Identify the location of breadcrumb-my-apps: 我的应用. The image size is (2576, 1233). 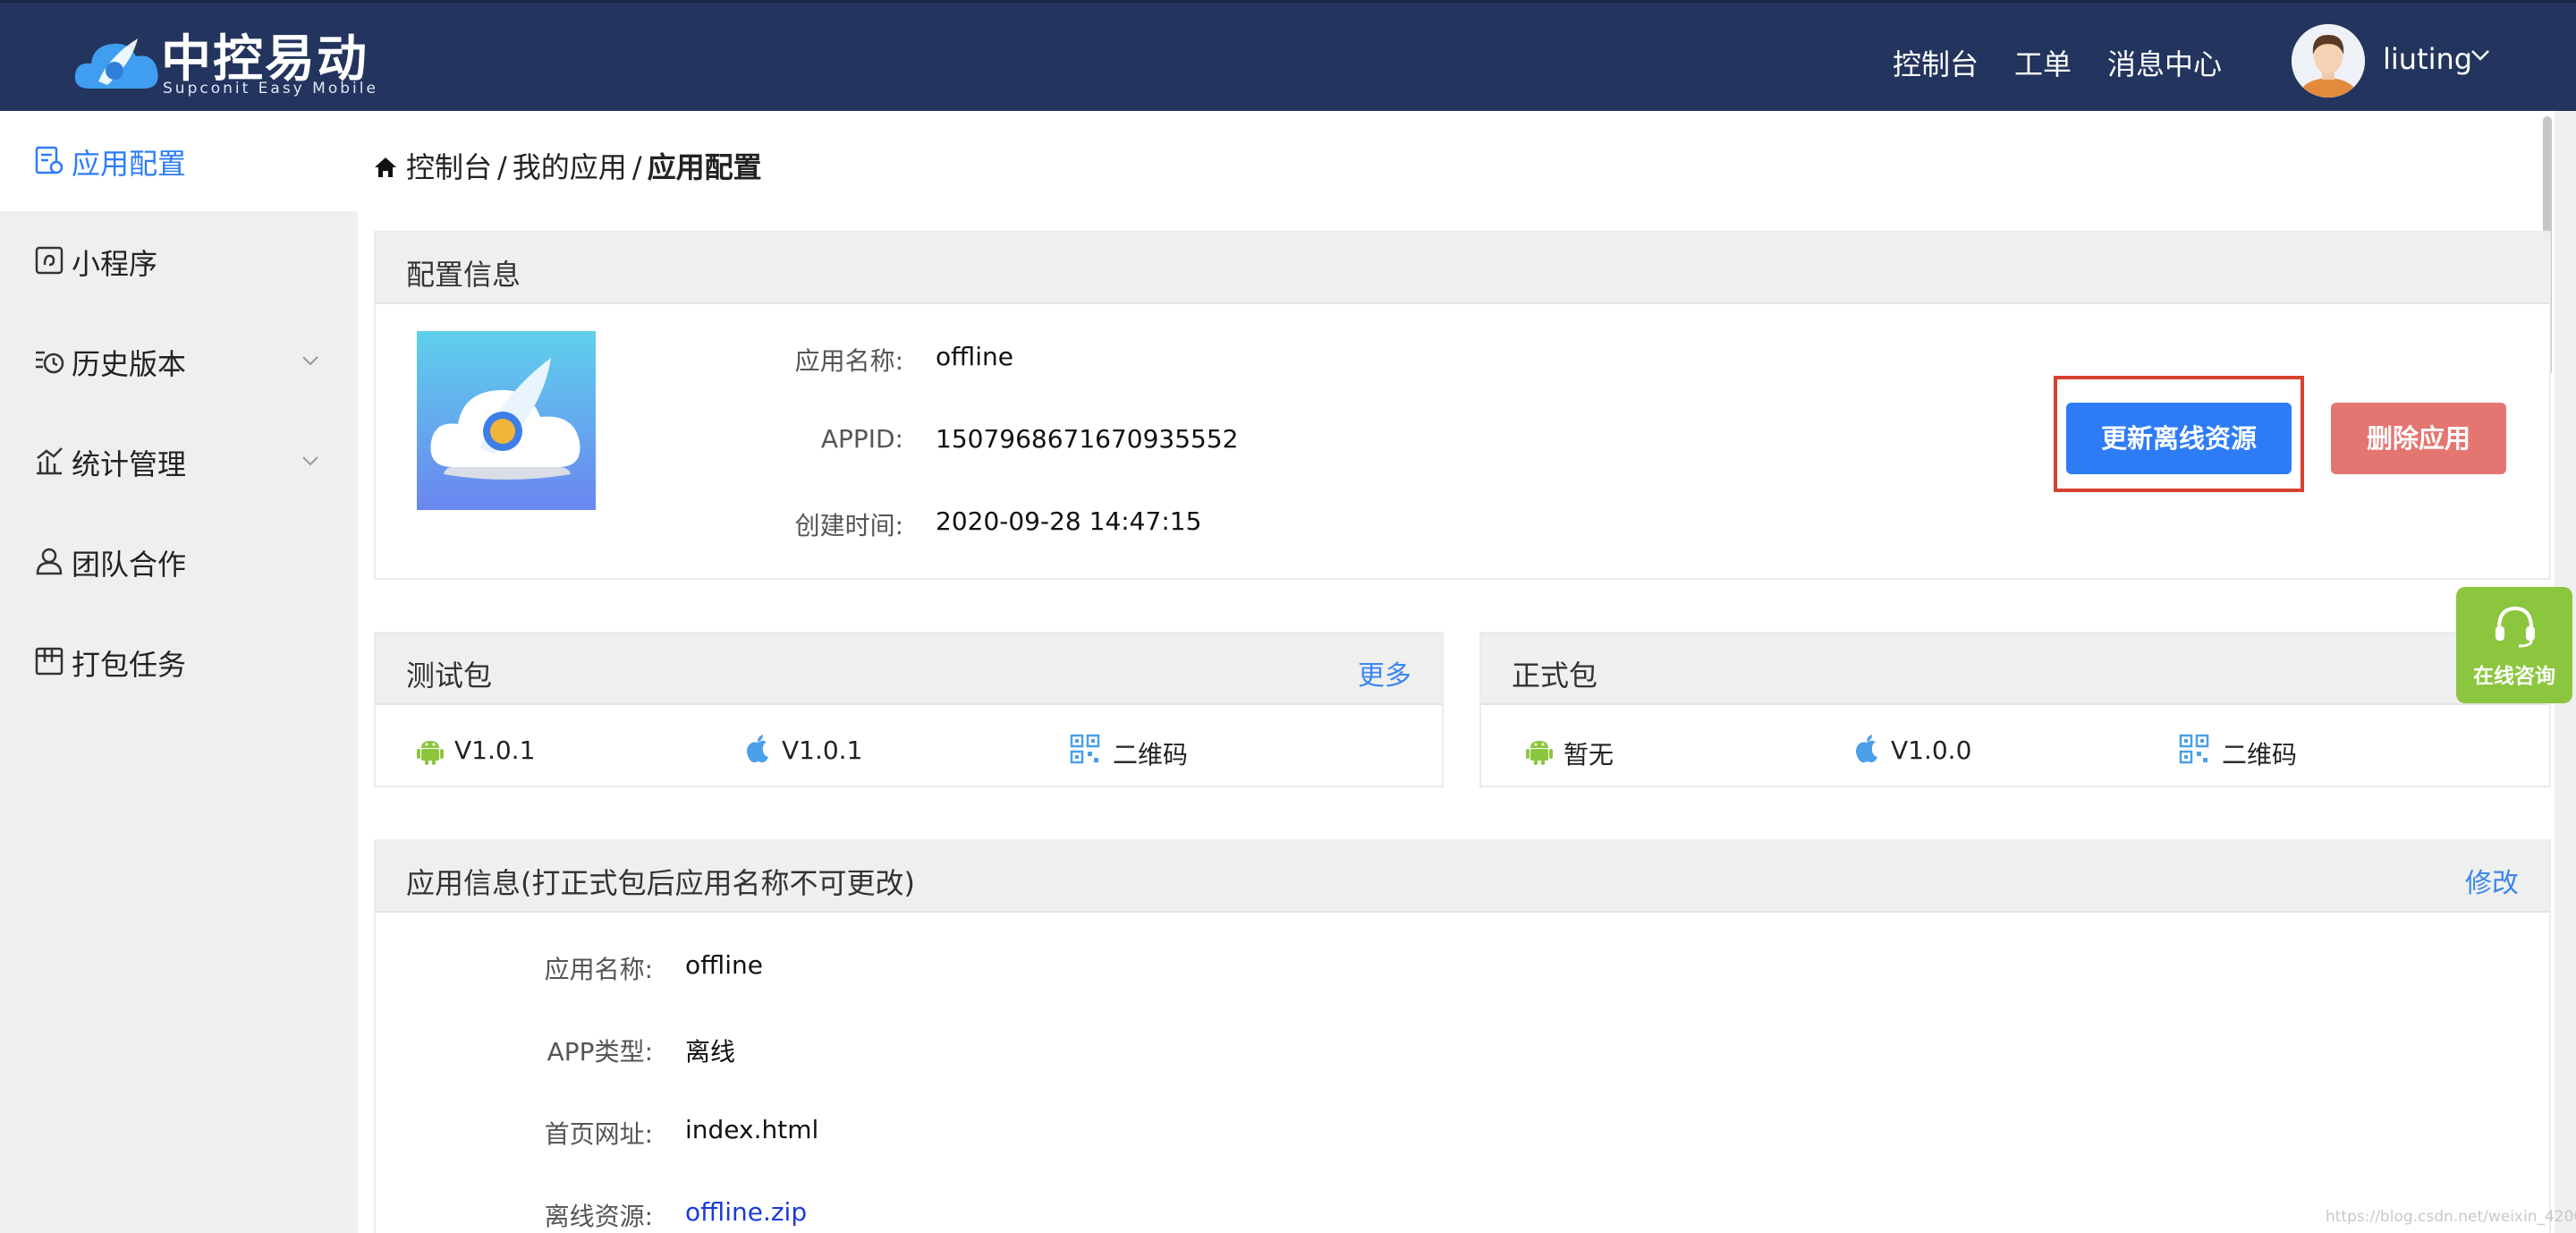
(570, 167).